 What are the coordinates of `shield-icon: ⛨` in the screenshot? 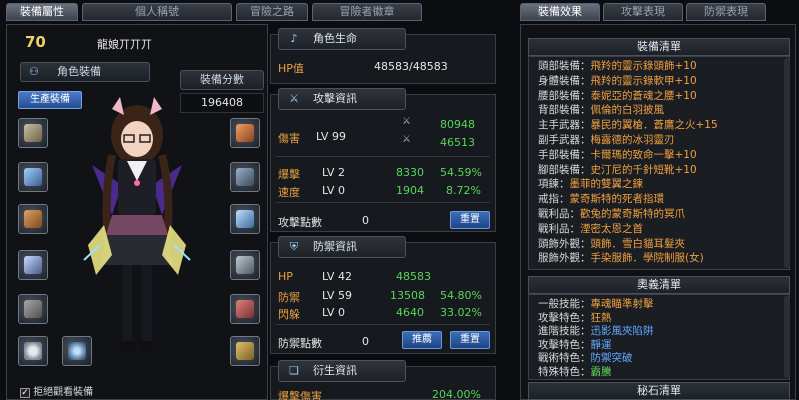 It's located at (294, 246).